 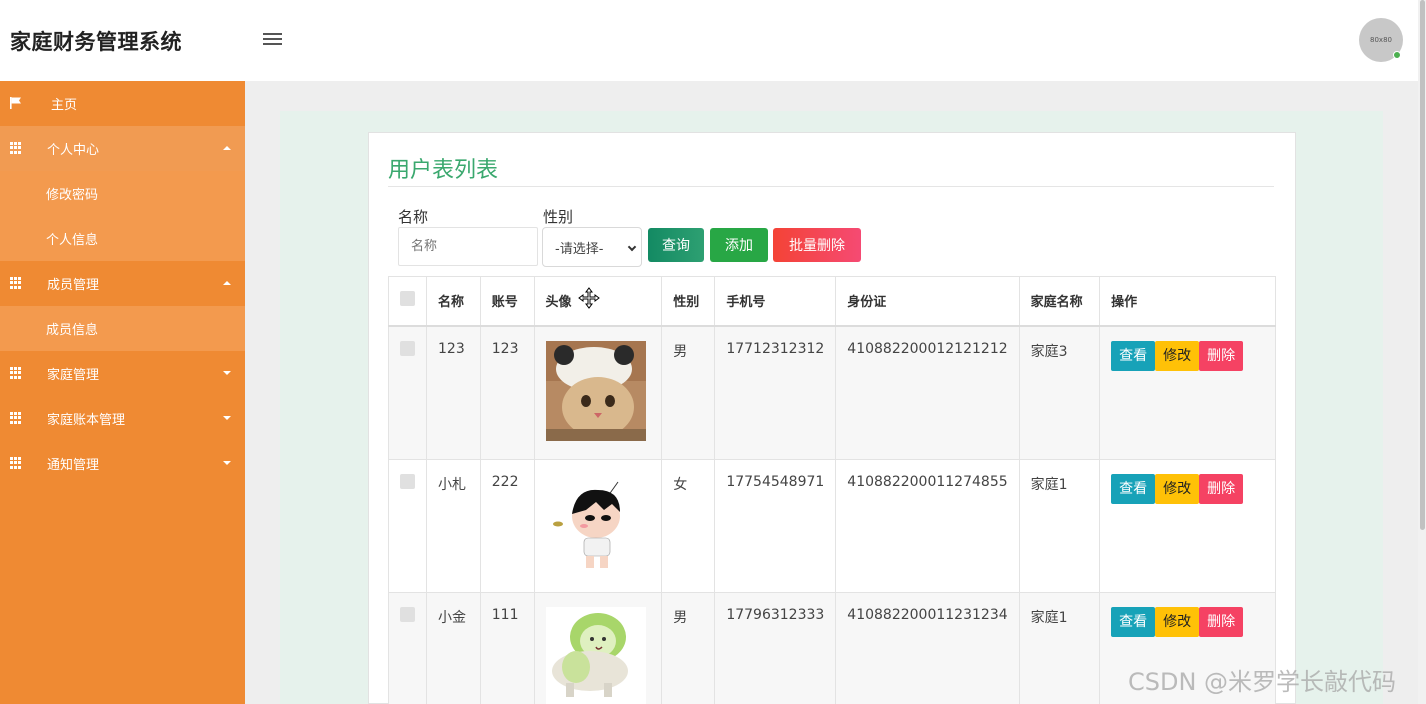 What do you see at coordinates (817, 245) in the screenshot?
I see `batch-delete-button: 批量删除` at bounding box center [817, 245].